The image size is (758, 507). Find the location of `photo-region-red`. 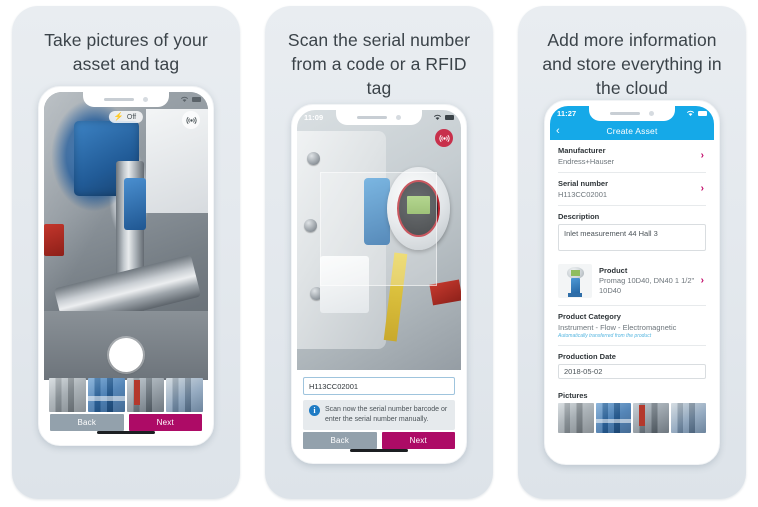

photo-region-red is located at coordinates (54, 240).